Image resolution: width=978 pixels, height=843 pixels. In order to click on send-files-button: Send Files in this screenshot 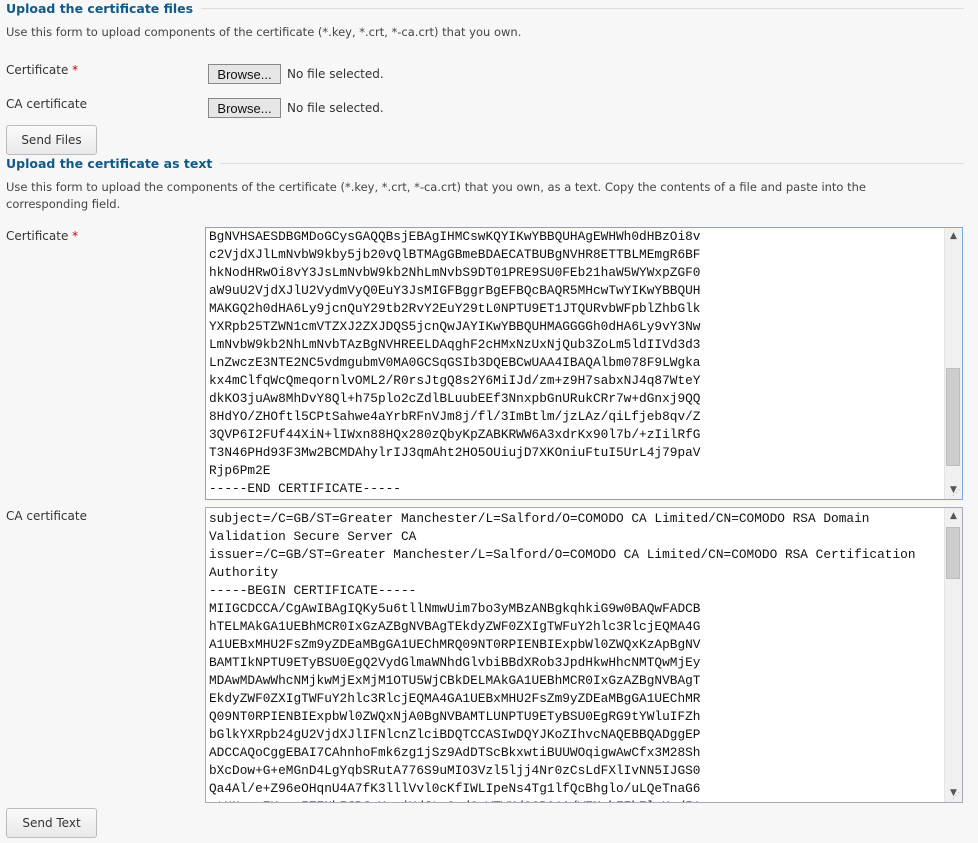, I will do `click(51, 140)`.